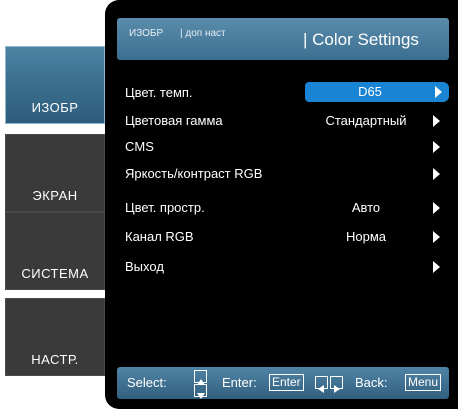 The height and width of the screenshot is (409, 458). Describe the element at coordinates (159, 236) in the screenshot. I see `menu-row-label: Канал RGB` at that location.